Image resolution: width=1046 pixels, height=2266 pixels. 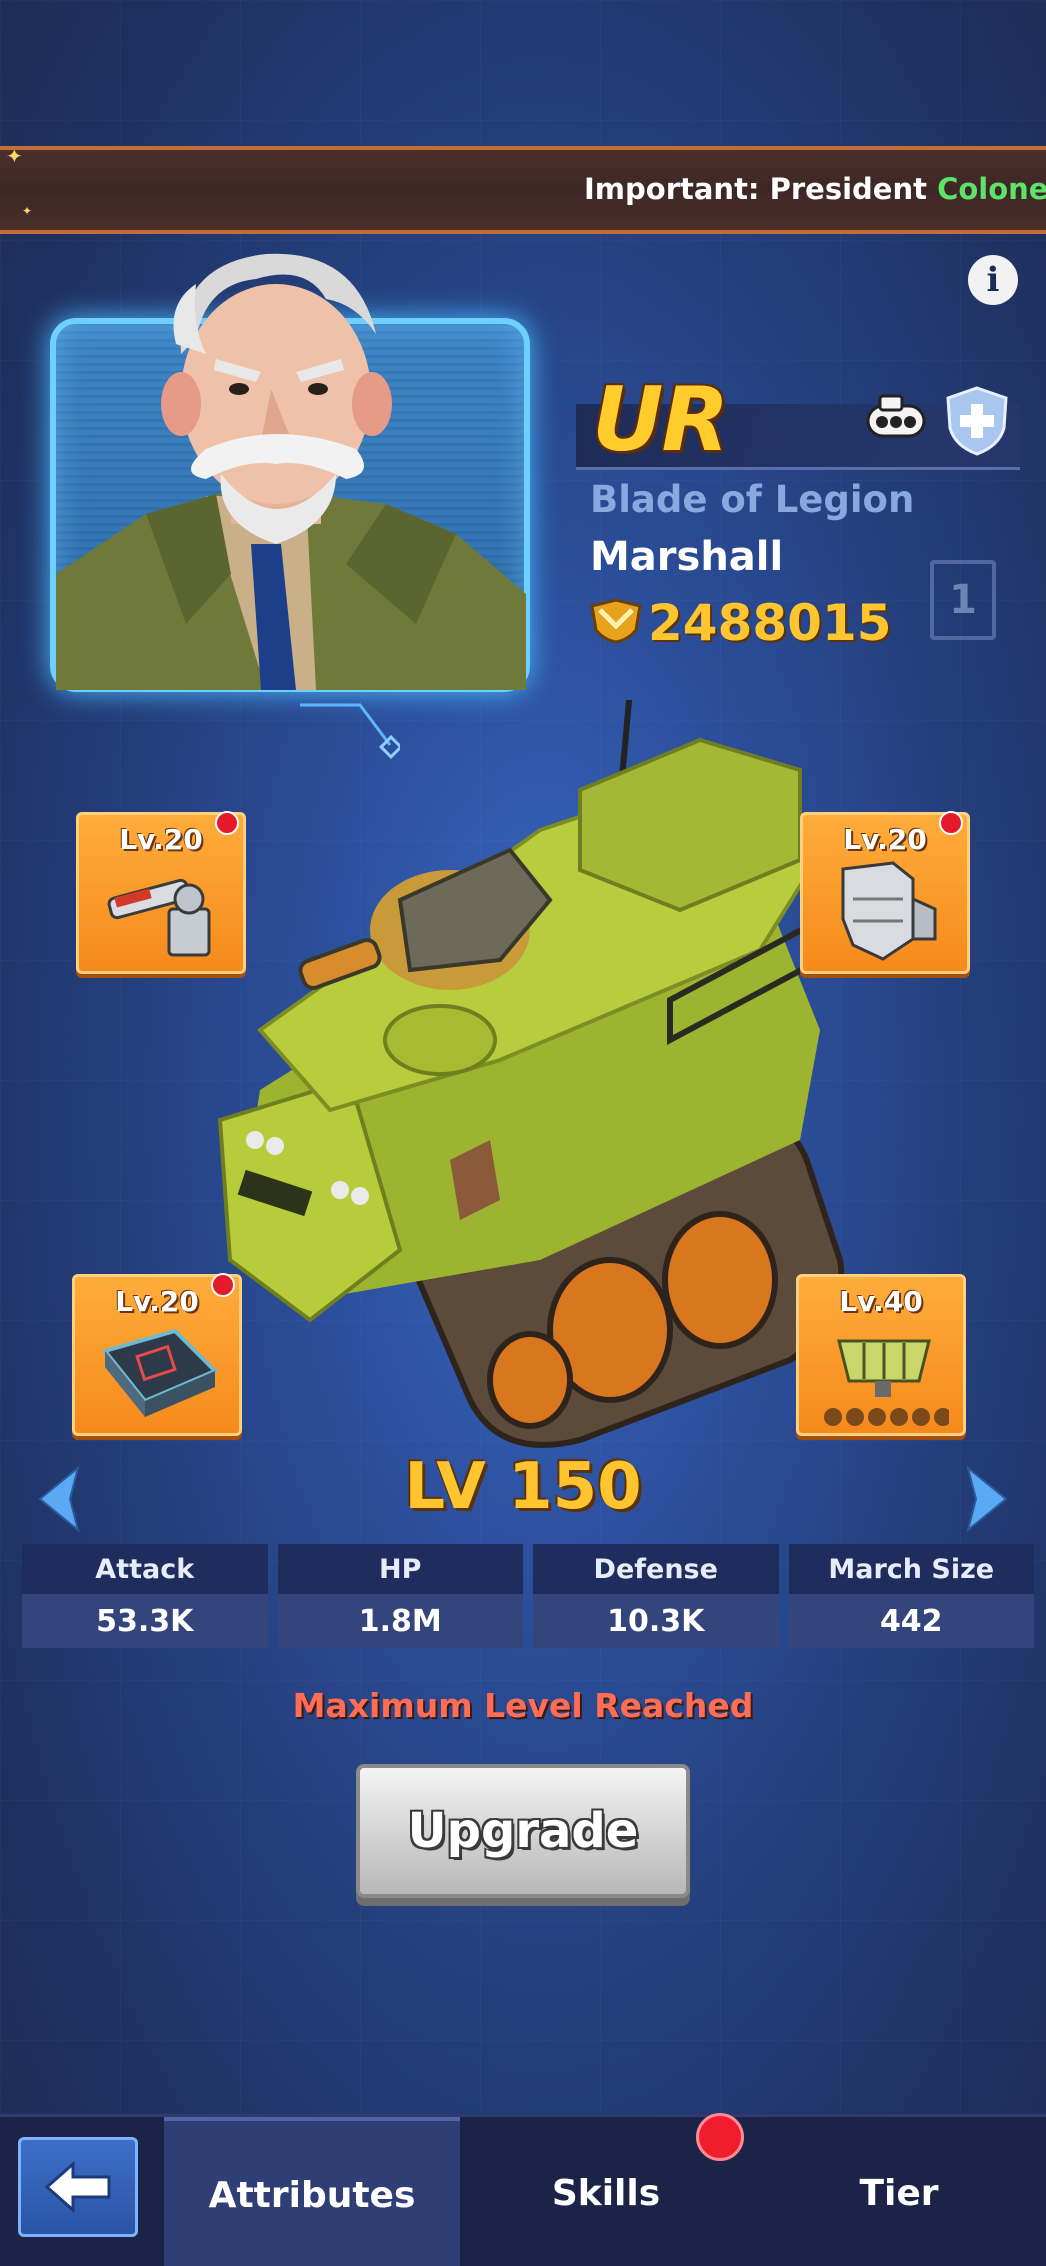 What do you see at coordinates (911, 1621) in the screenshot?
I see `stat-value: 442` at bounding box center [911, 1621].